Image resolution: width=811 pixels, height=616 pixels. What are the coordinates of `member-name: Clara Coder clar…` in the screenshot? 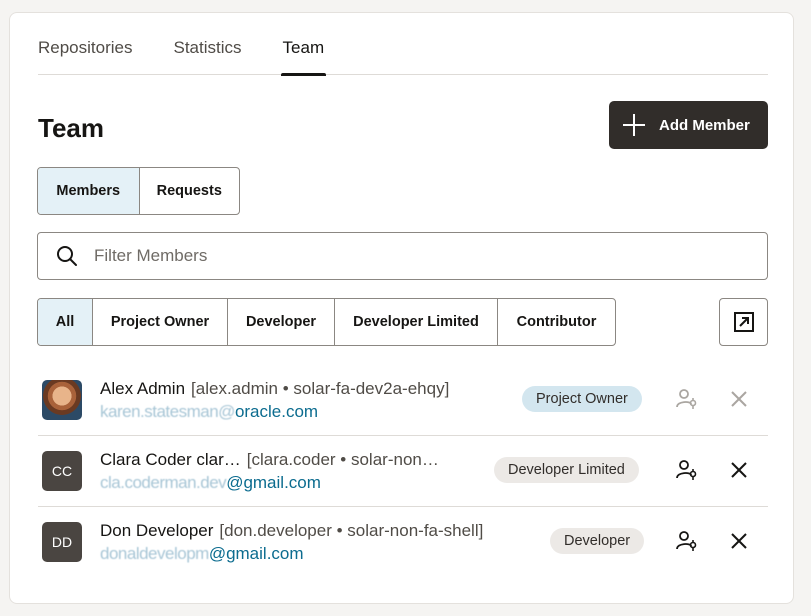 It's located at (170, 459).